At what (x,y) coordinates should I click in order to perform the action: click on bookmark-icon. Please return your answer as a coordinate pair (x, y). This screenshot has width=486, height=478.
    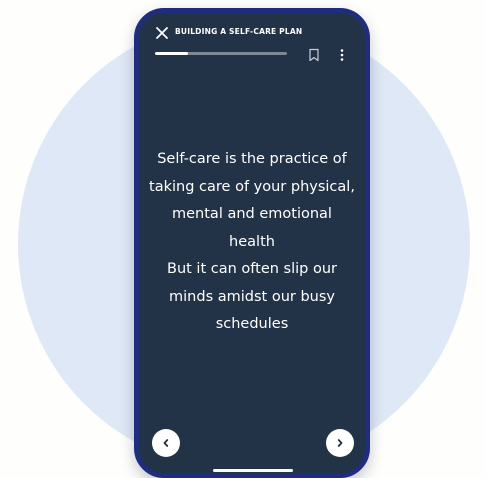
    Looking at the image, I should click on (314, 55).